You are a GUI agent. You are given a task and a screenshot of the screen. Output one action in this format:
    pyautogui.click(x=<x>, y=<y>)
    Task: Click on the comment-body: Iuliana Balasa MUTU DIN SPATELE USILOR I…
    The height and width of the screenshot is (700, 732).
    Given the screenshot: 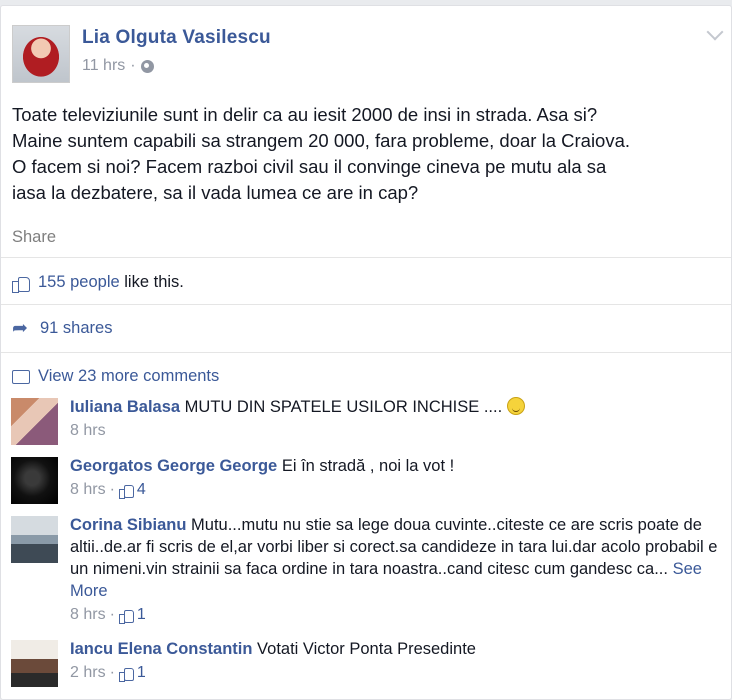 What is the action you would take?
    pyautogui.click(x=395, y=419)
    